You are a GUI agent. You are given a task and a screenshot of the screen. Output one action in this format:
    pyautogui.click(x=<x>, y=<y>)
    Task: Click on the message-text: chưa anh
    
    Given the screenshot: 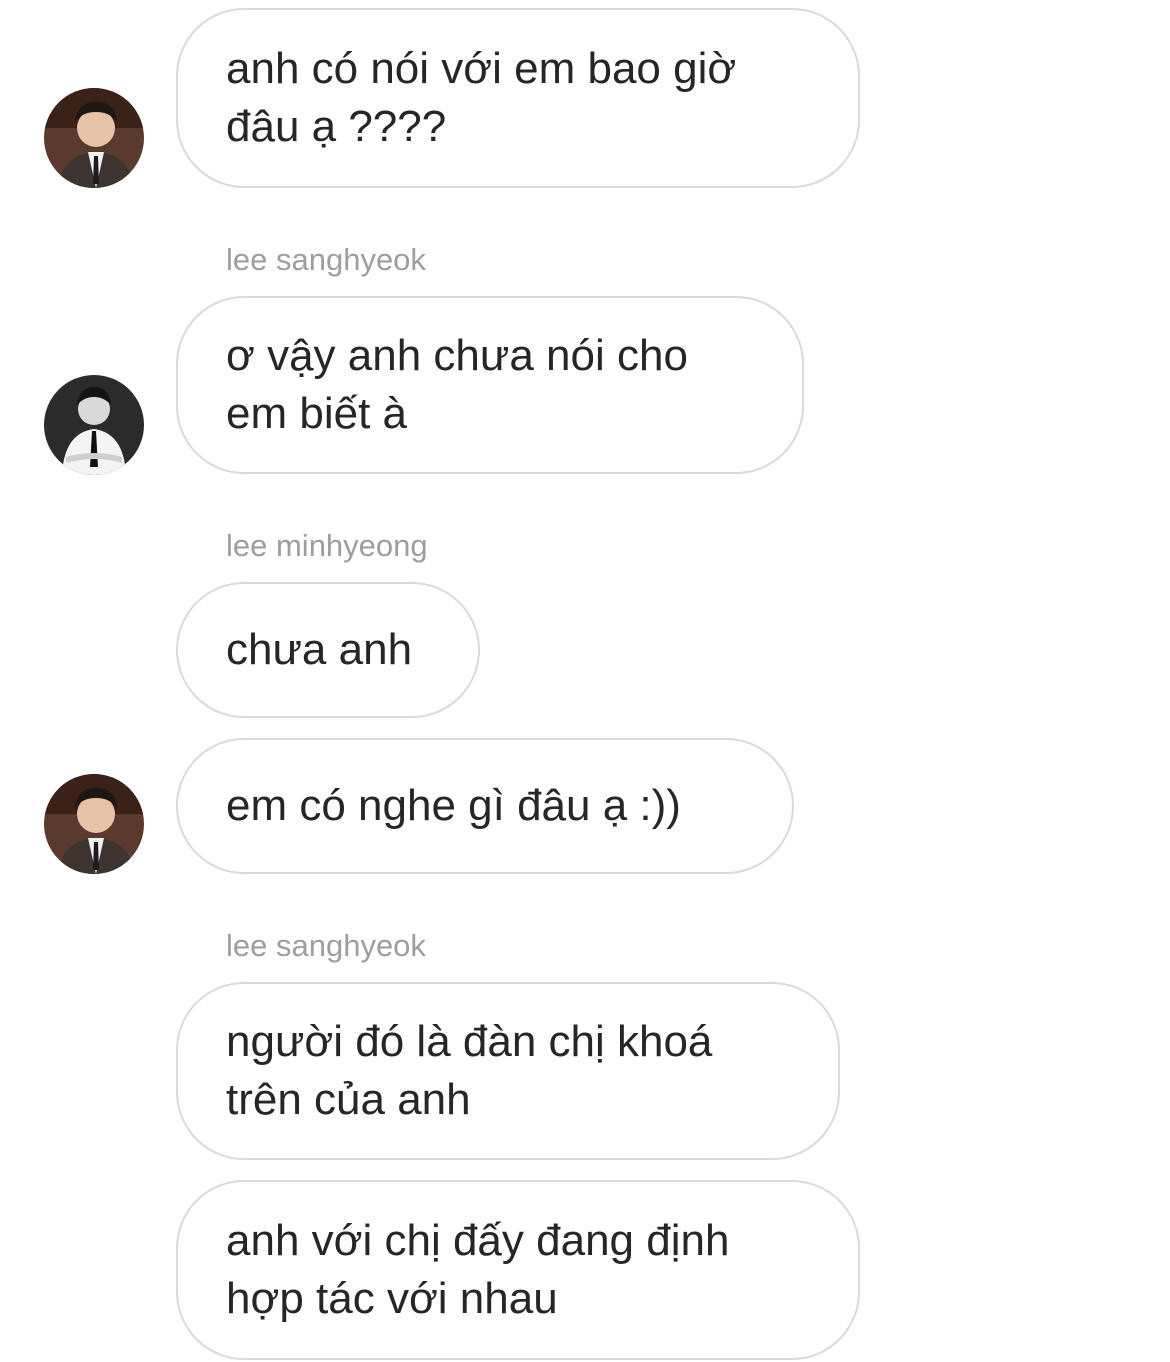 What is the action you would take?
    pyautogui.click(x=319, y=649)
    